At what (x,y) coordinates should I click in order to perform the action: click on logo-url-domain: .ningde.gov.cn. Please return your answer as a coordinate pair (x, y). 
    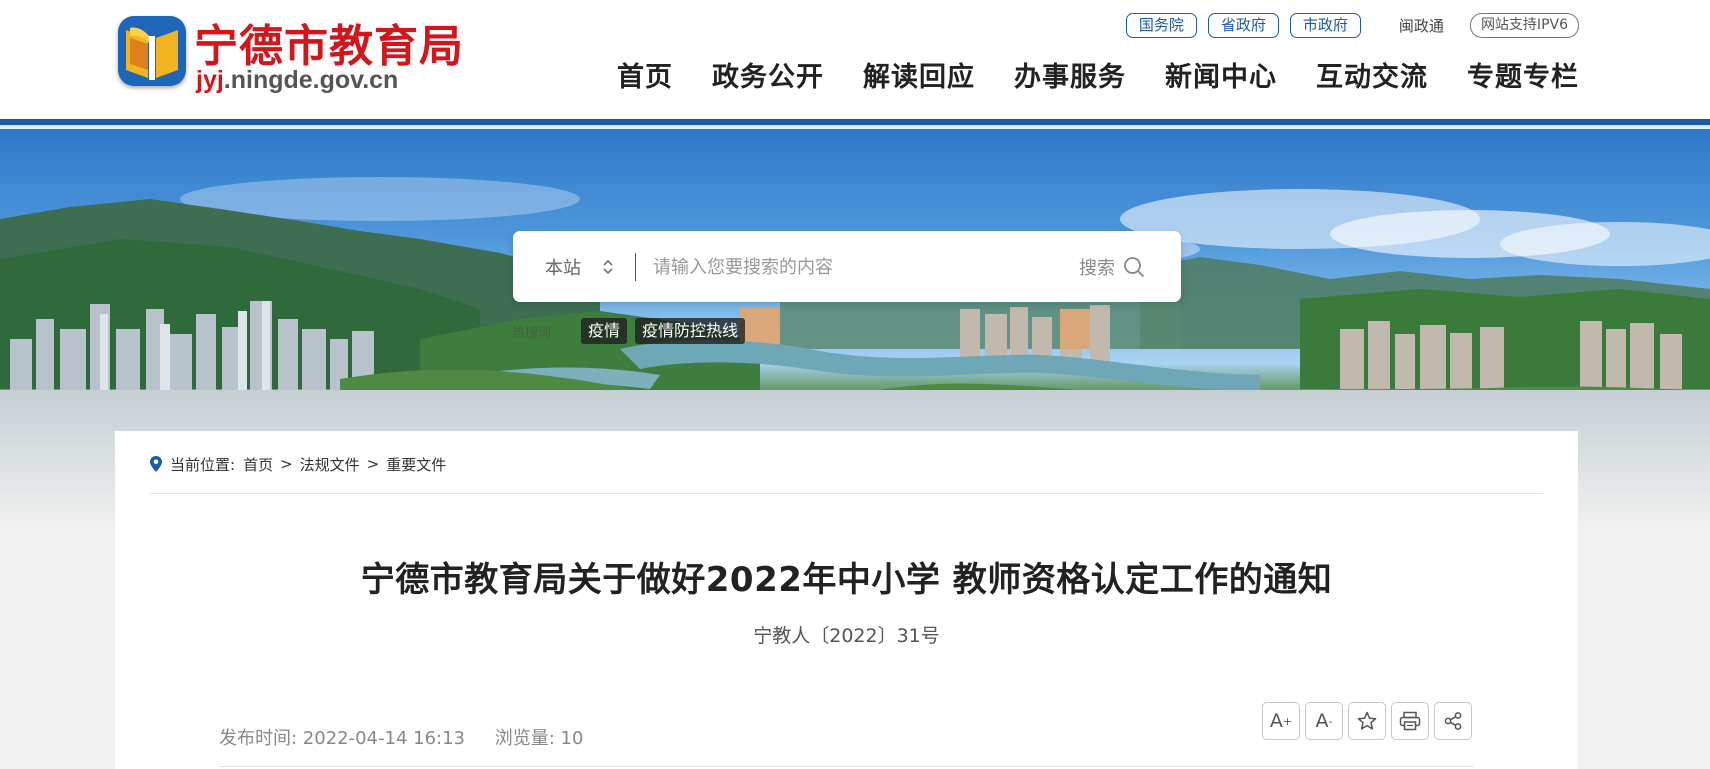
    Looking at the image, I should click on (311, 80).